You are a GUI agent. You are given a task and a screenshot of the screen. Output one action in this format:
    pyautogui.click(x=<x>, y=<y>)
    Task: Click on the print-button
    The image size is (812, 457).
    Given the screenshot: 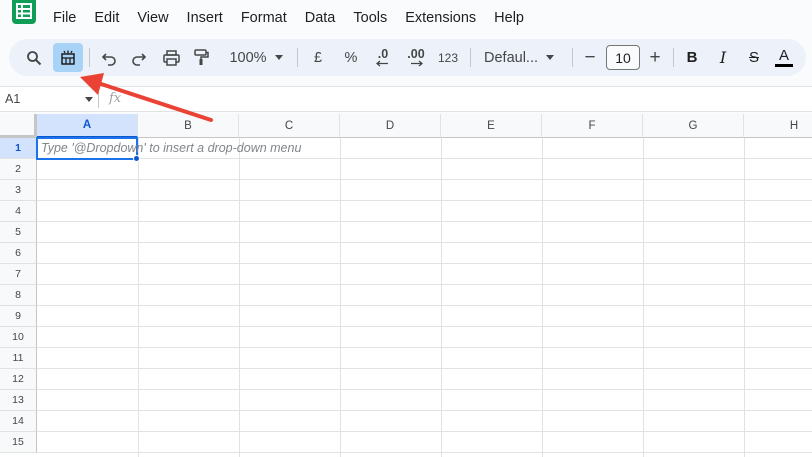 What is the action you would take?
    pyautogui.click(x=171, y=57)
    